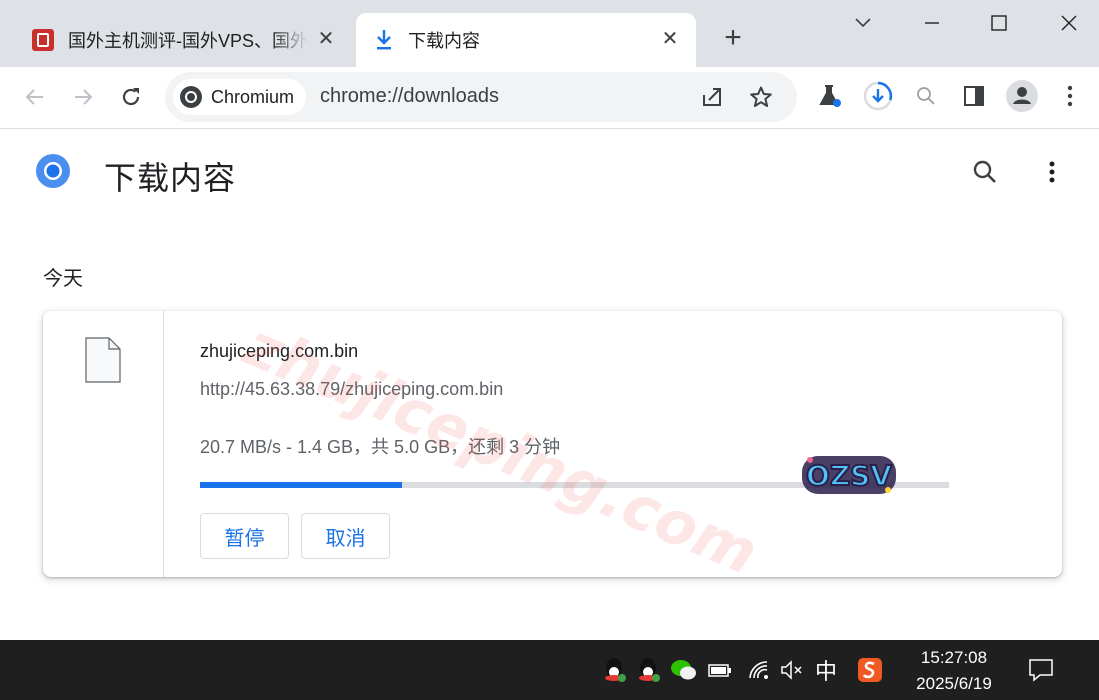  Describe the element at coordinates (549, 670) in the screenshot. I see `taskbar: 中 15:27:08 2025/6/19` at that location.